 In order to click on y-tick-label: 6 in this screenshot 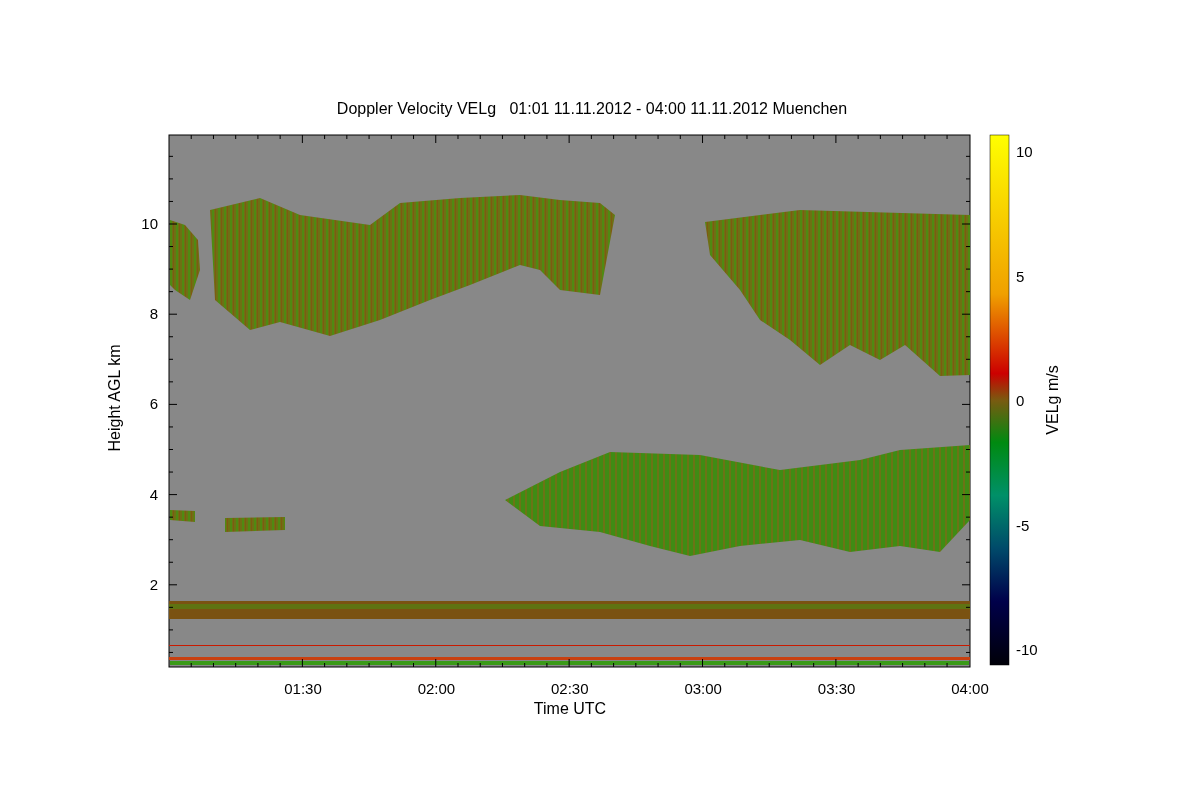, I will do `click(153, 404)`.